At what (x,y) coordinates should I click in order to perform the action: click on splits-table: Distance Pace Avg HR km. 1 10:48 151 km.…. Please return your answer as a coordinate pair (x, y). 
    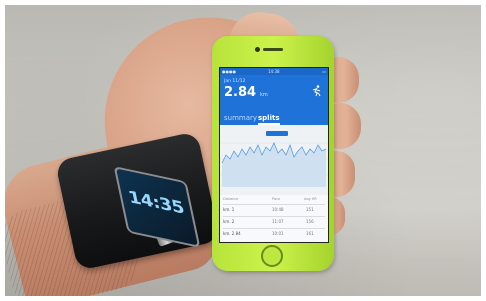
    Looking at the image, I should click on (274, 218).